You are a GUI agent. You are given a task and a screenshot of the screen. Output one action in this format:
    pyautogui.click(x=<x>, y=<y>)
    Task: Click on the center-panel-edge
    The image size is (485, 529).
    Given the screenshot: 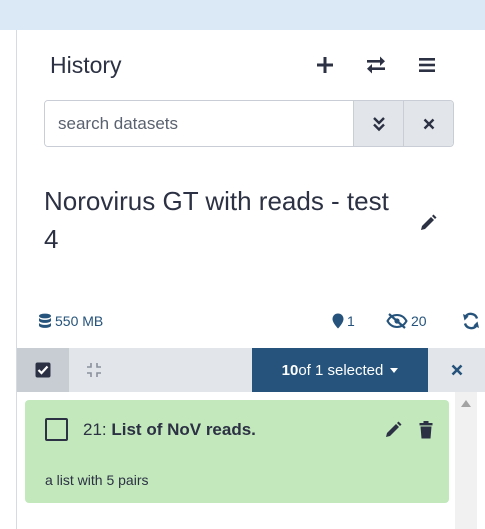 What is the action you would take?
    pyautogui.click(x=8, y=279)
    